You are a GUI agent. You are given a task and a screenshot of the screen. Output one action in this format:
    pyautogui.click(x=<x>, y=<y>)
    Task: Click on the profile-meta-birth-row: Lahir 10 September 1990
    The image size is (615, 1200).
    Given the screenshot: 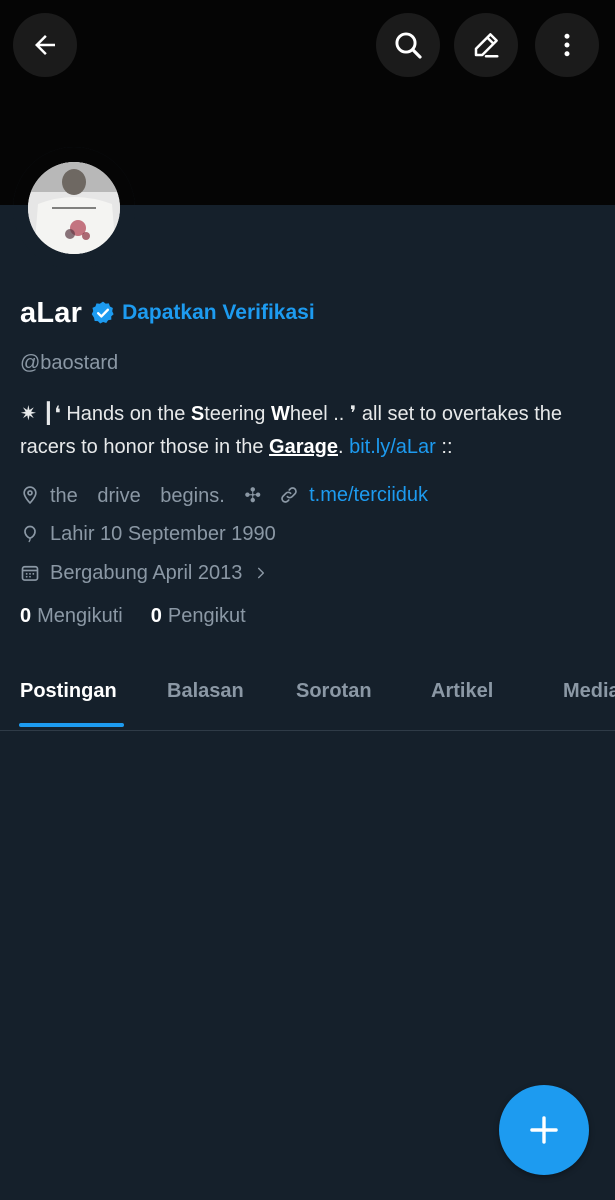 What is the action you would take?
    pyautogui.click(x=148, y=534)
    